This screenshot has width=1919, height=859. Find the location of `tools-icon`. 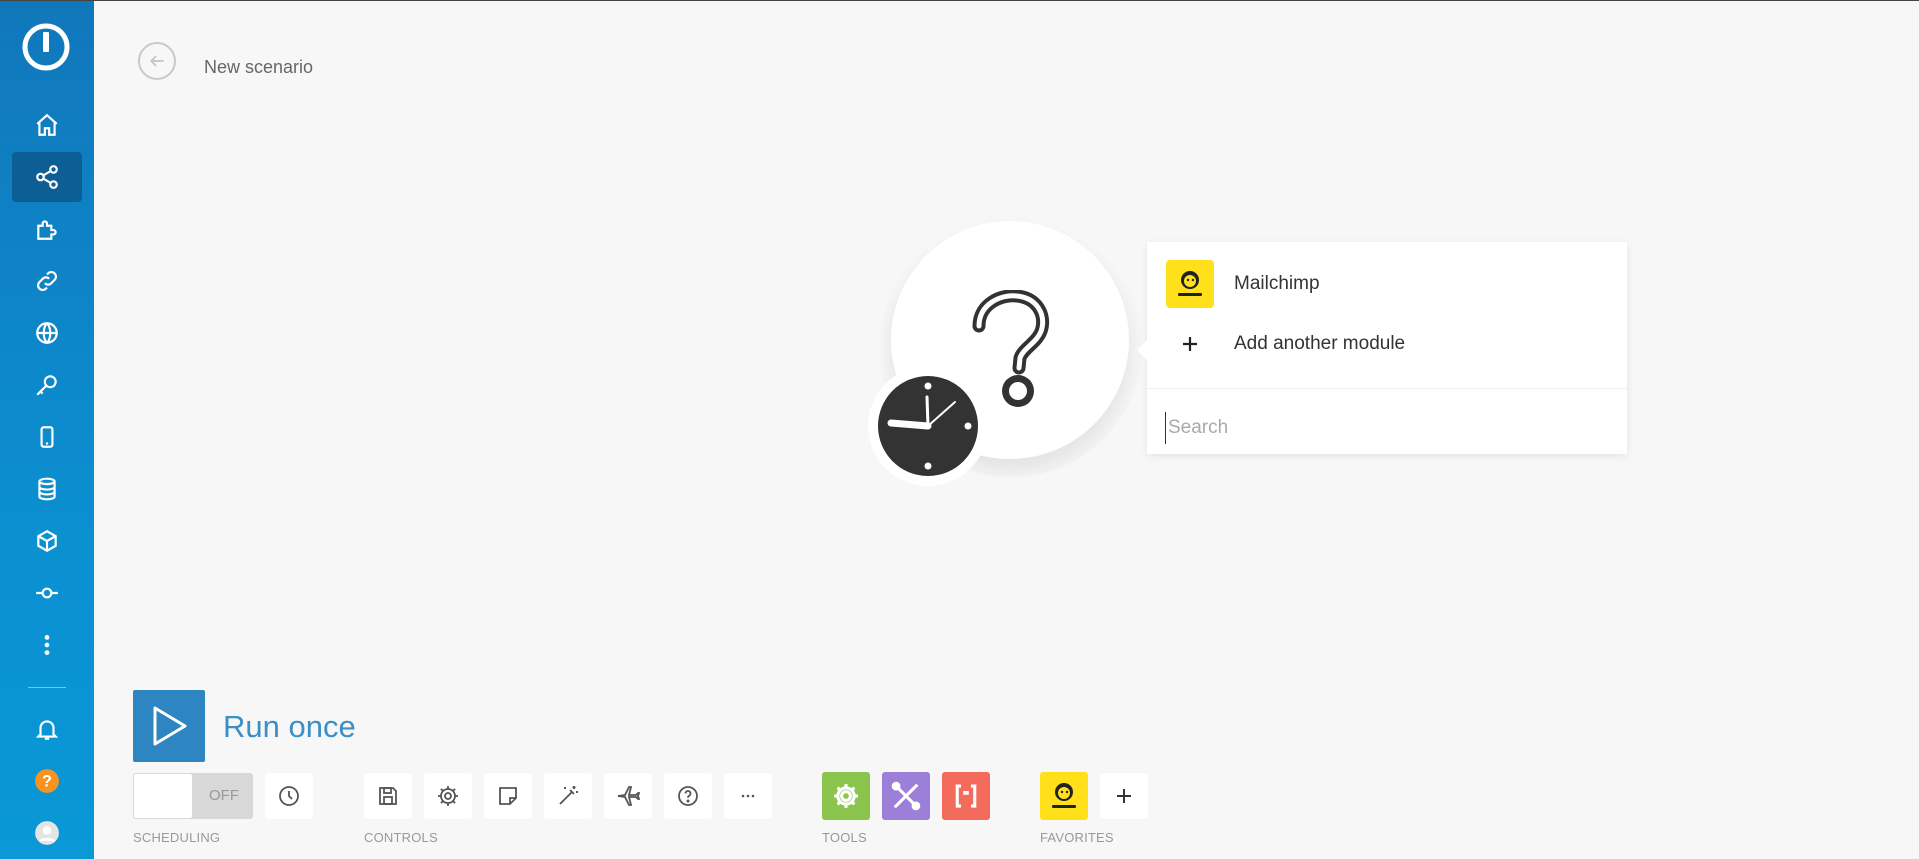

tools-icon is located at coordinates (906, 796).